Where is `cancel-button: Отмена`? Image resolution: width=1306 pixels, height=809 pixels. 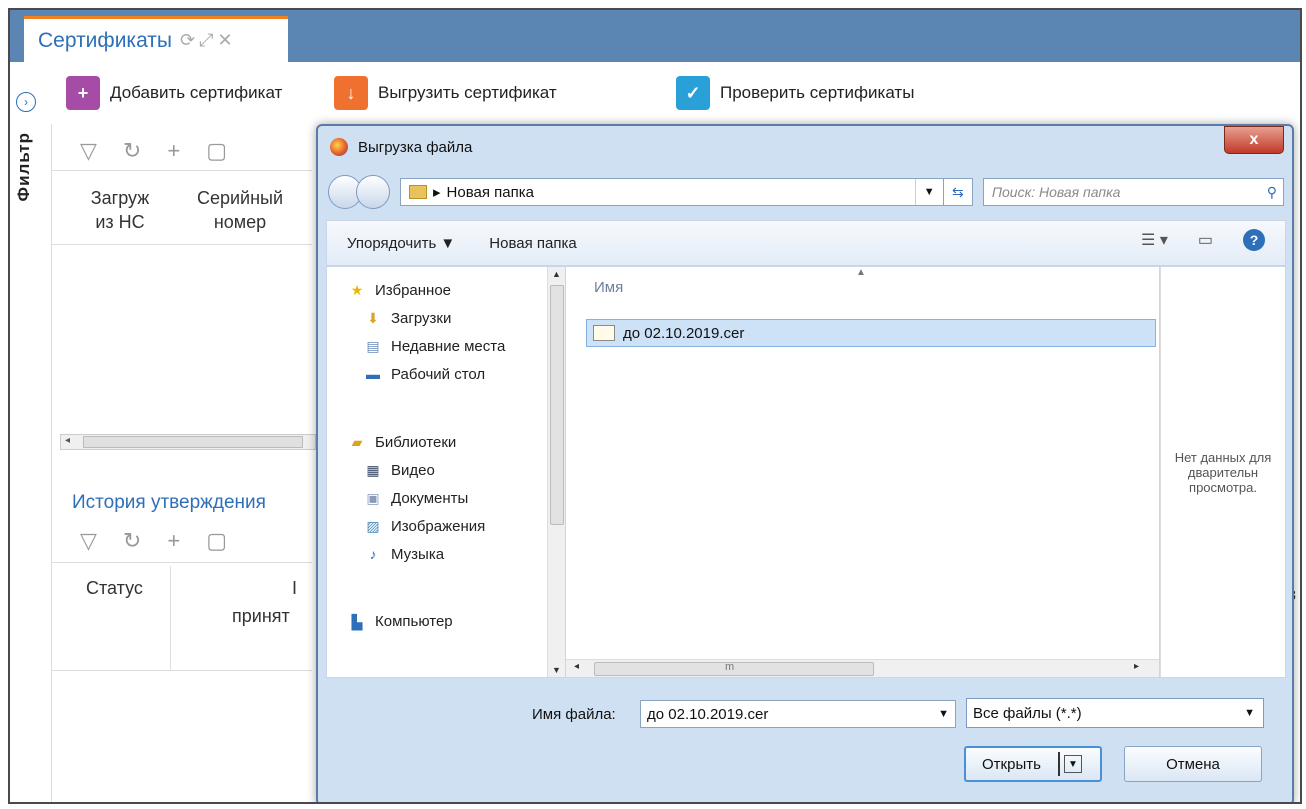 cancel-button: Отмена is located at coordinates (1193, 764).